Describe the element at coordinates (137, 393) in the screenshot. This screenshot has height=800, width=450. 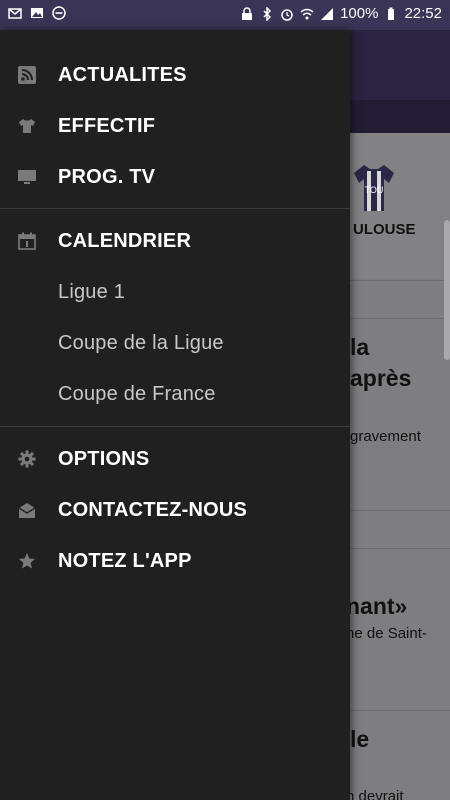
I see `drawer-item-label: Coupe de France` at that location.